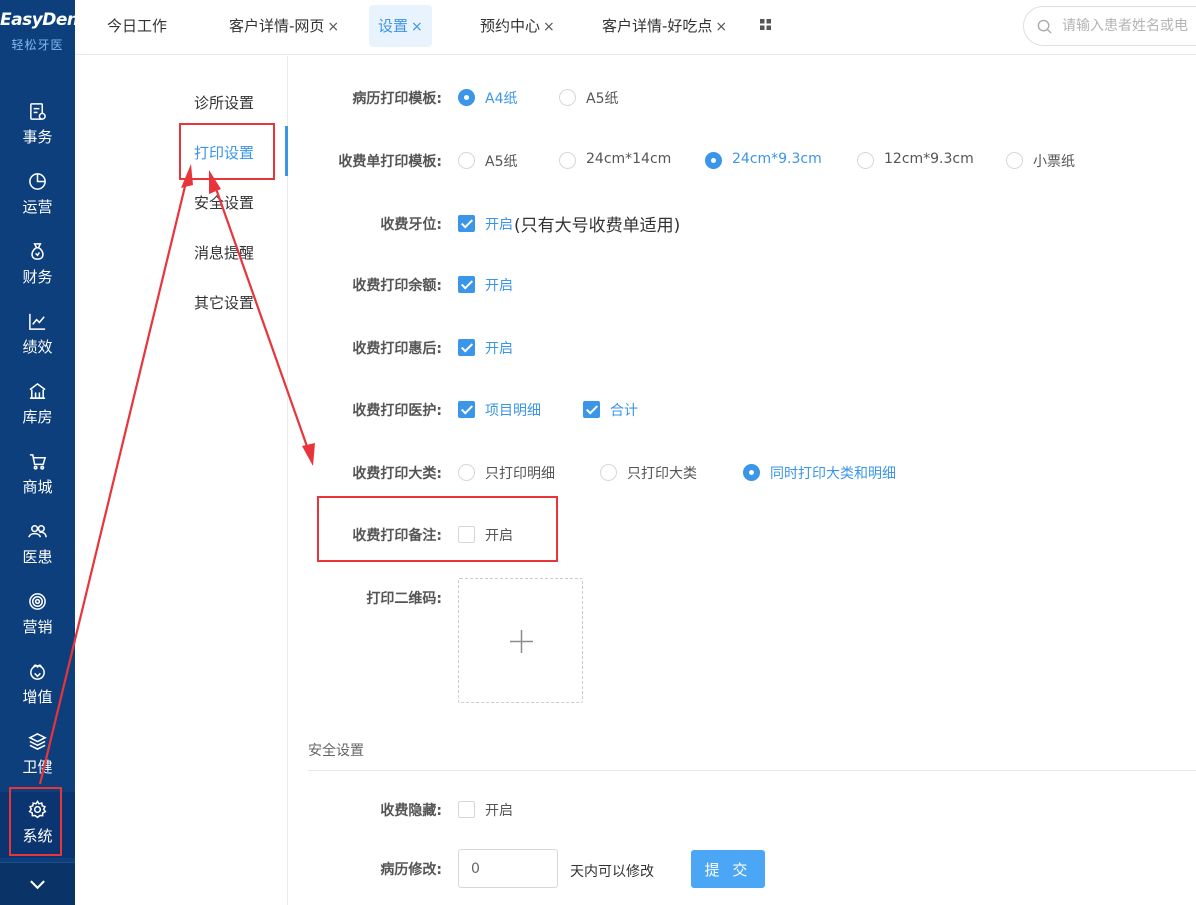  What do you see at coordinates (466, 809) in the screenshot?
I see `fee-hidden-checkbox` at bounding box center [466, 809].